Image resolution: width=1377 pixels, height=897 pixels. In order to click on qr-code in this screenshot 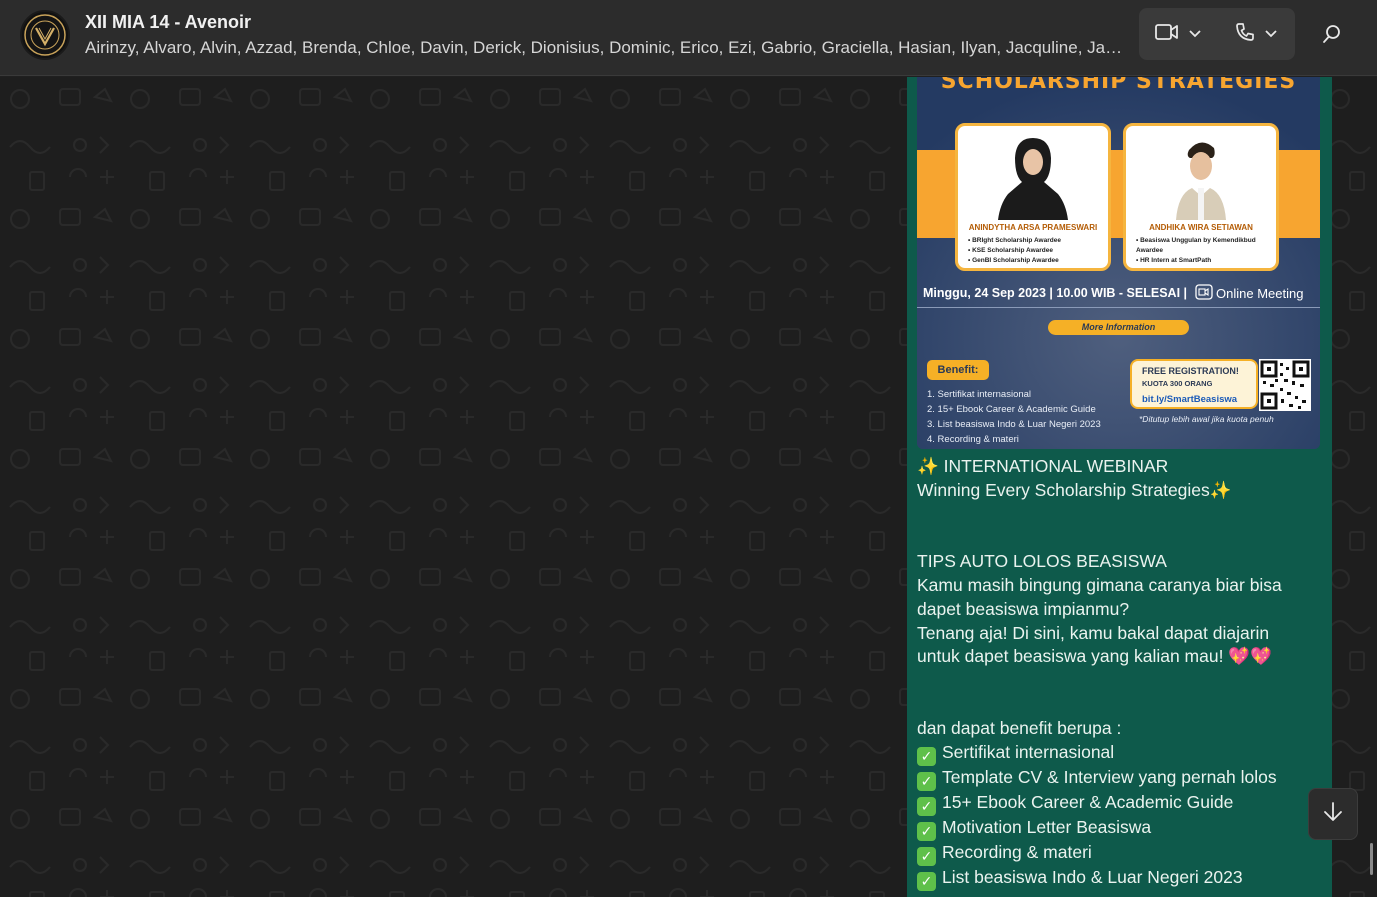, I will do `click(1285, 385)`.